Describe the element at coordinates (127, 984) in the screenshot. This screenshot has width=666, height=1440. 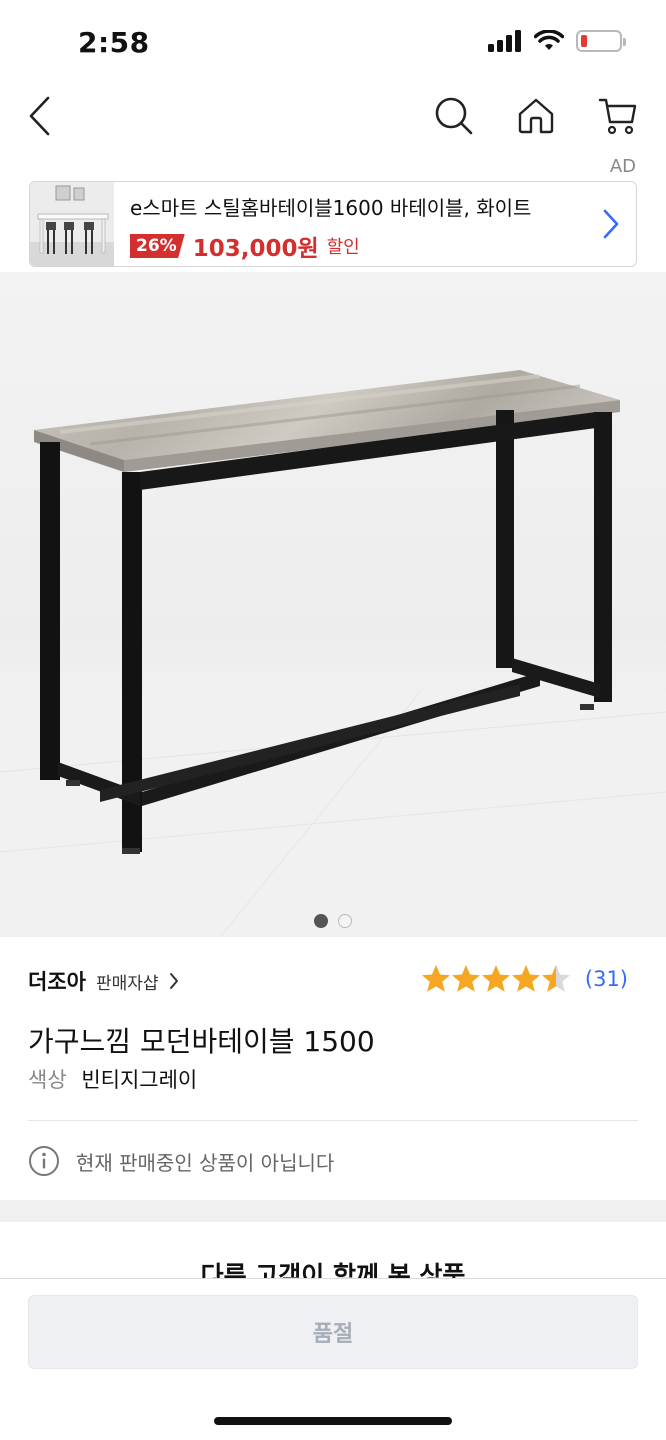
I see `seller-shop-link: 판매자샵` at that location.